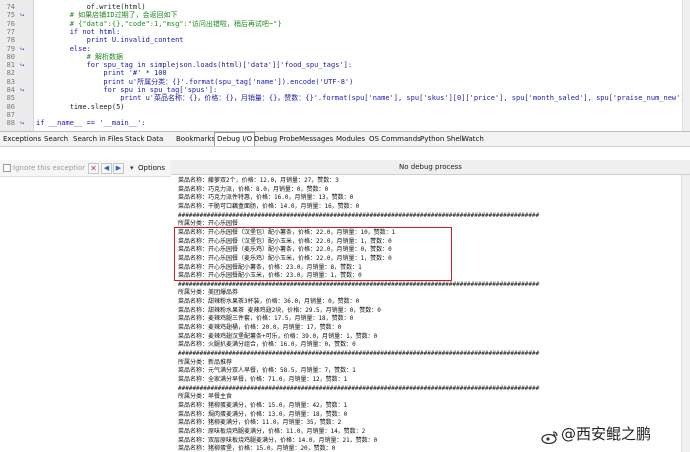 Image resolution: width=690 pixels, height=452 pixels. Describe the element at coordinates (23, 123) in the screenshot. I see `fold-marker-icon: ↪` at that location.